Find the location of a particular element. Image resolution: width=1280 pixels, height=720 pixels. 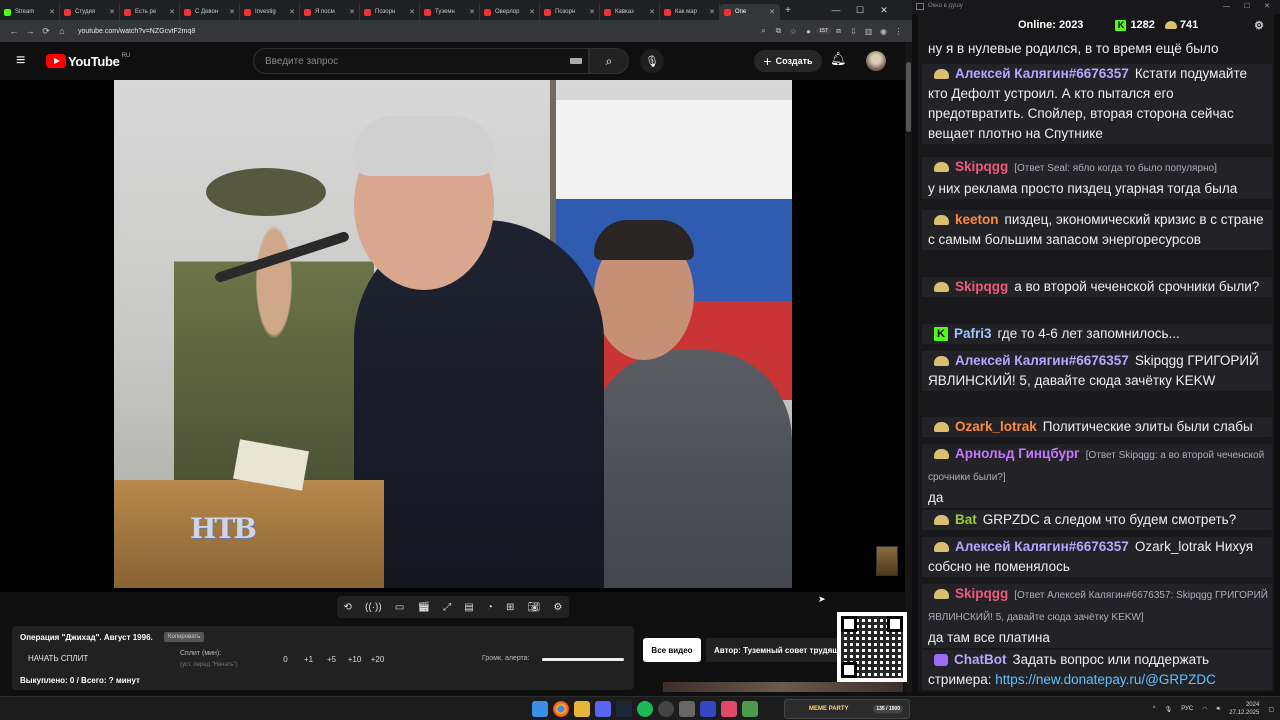

youtube-logo: YouTube RU is located at coordinates (88, 61).